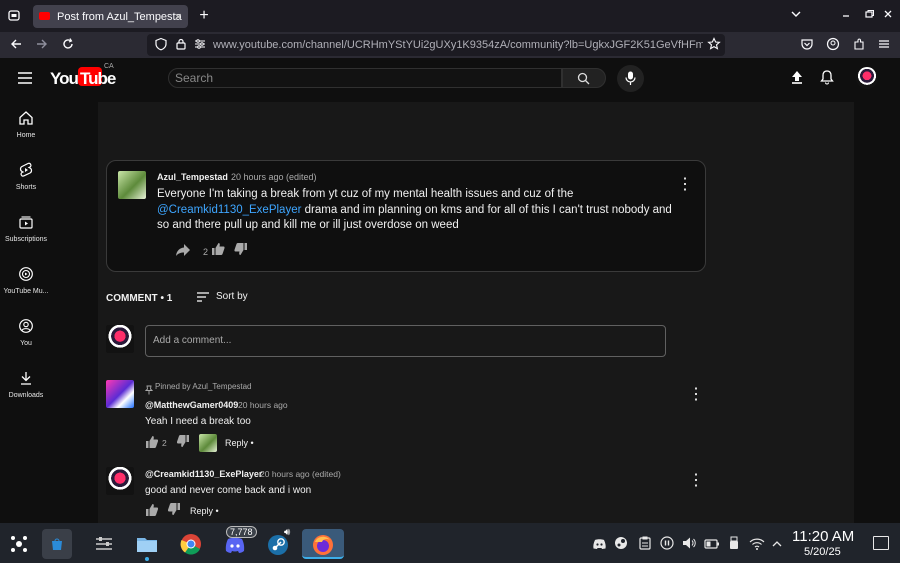 The image size is (900, 563). What do you see at coordinates (229, 210) in the screenshot?
I see `post-mention-link: @Creamkid1130_ExePlayer` at bounding box center [229, 210].